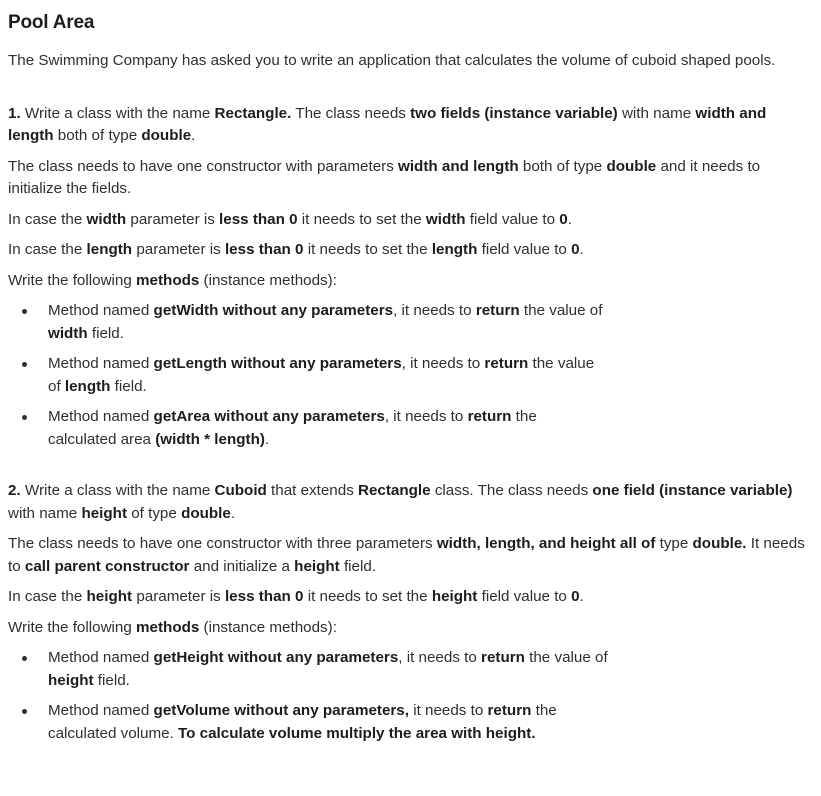 This screenshot has width=821, height=796. What do you see at coordinates (458, 166) in the screenshot?
I see `bold-text: width and length` at bounding box center [458, 166].